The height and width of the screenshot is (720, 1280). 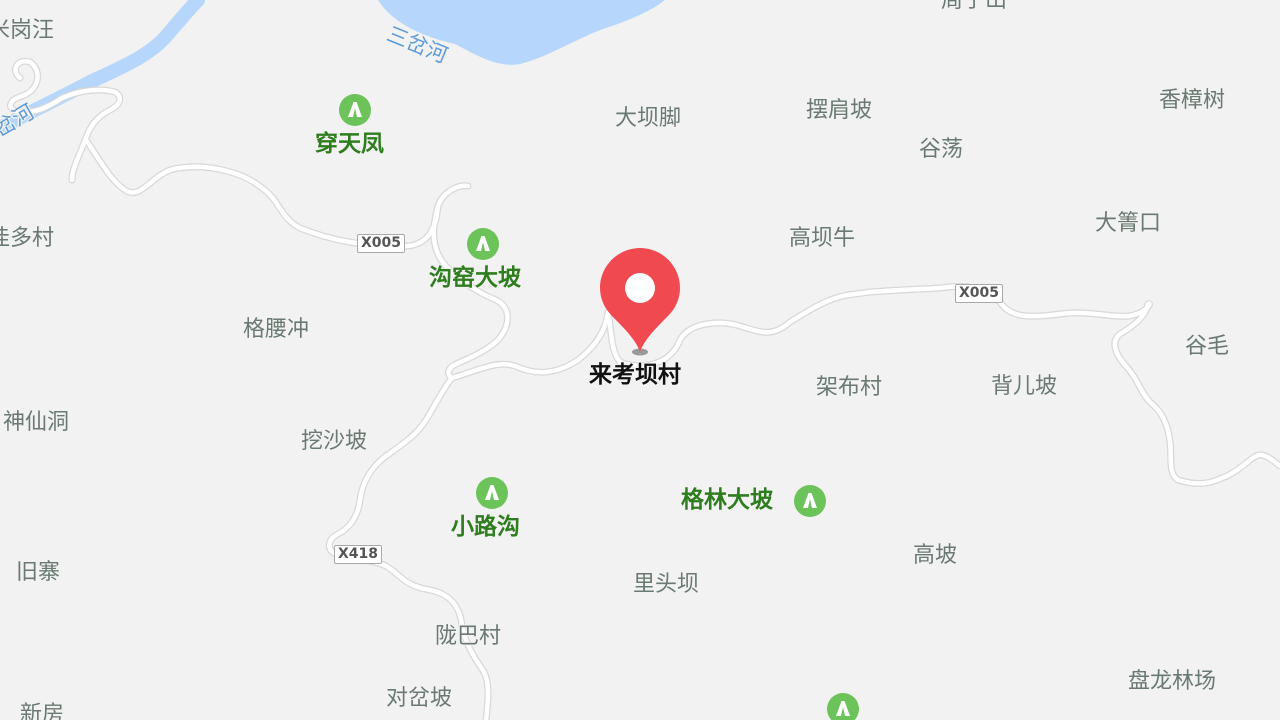 What do you see at coordinates (332, 67) in the screenshot?
I see `water-layer` at bounding box center [332, 67].